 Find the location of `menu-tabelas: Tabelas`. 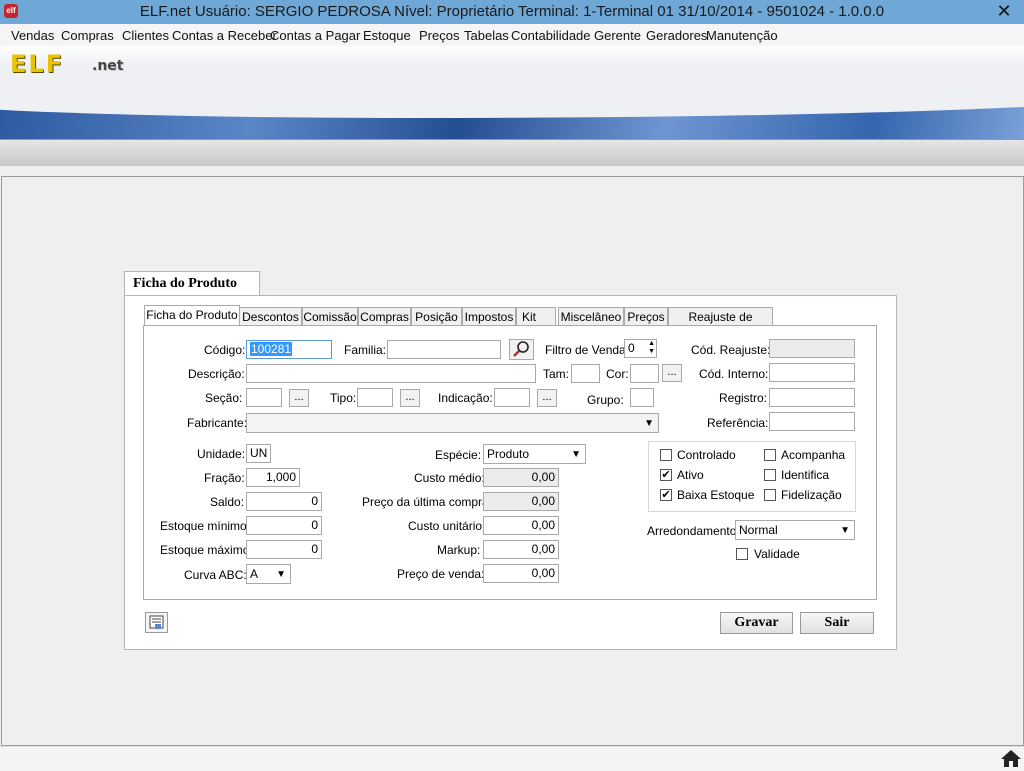

menu-tabelas: Tabelas is located at coordinates (486, 35).